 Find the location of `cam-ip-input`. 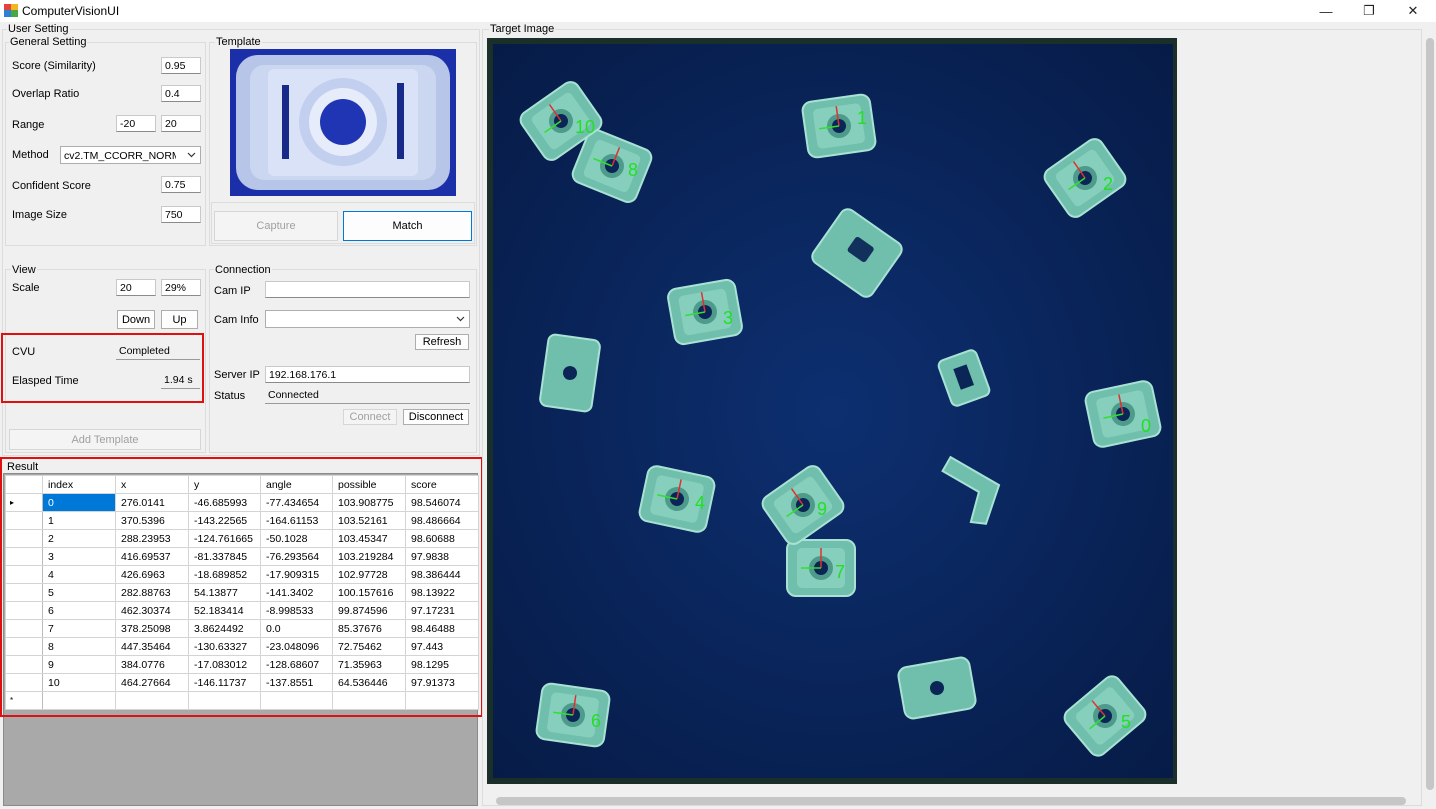

cam-ip-input is located at coordinates (367, 289).